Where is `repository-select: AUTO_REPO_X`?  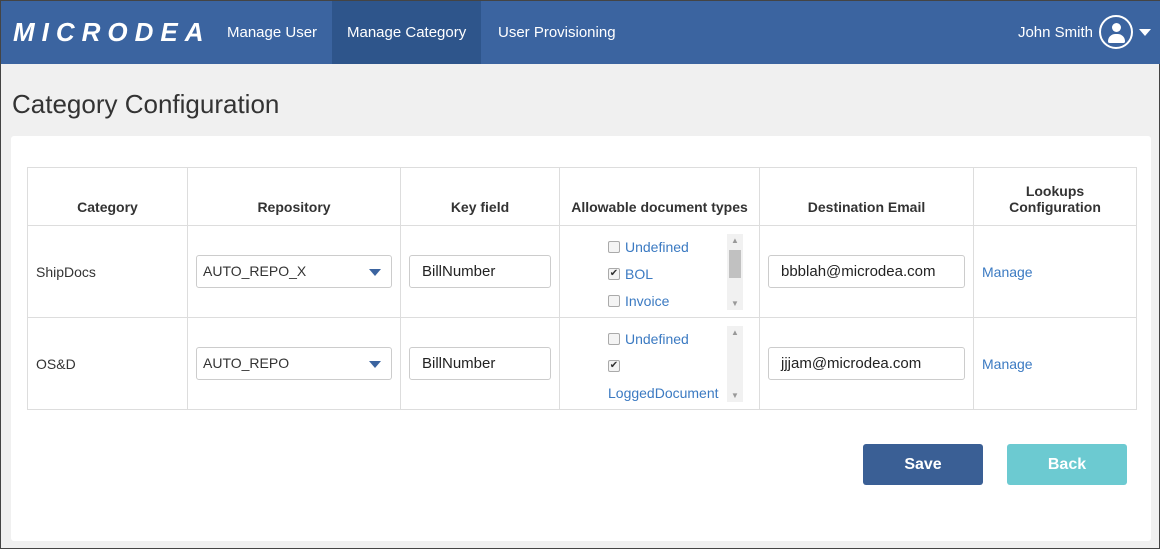
repository-select: AUTO_REPO_X is located at coordinates (294, 271).